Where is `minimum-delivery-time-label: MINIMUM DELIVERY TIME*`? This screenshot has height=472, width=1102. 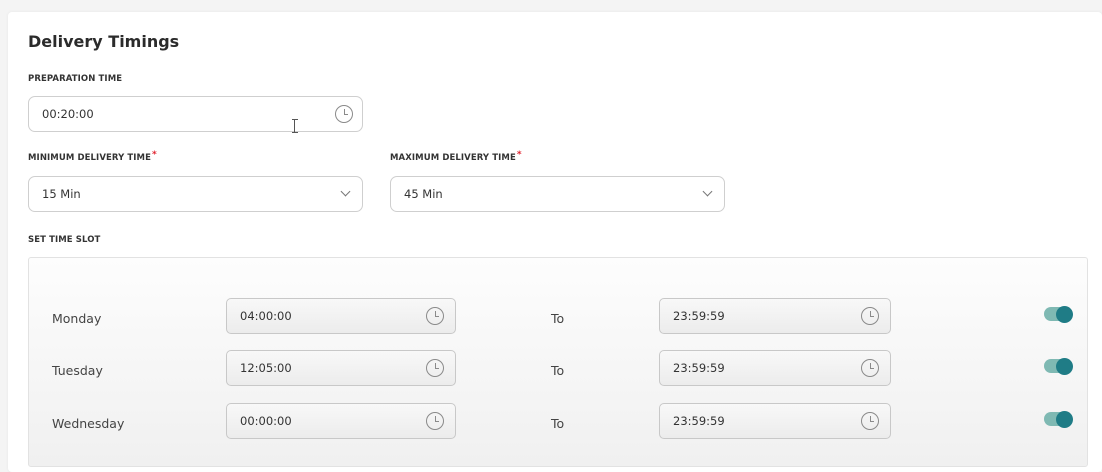
minimum-delivery-time-label: MINIMUM DELIVERY TIME* is located at coordinates (92, 156).